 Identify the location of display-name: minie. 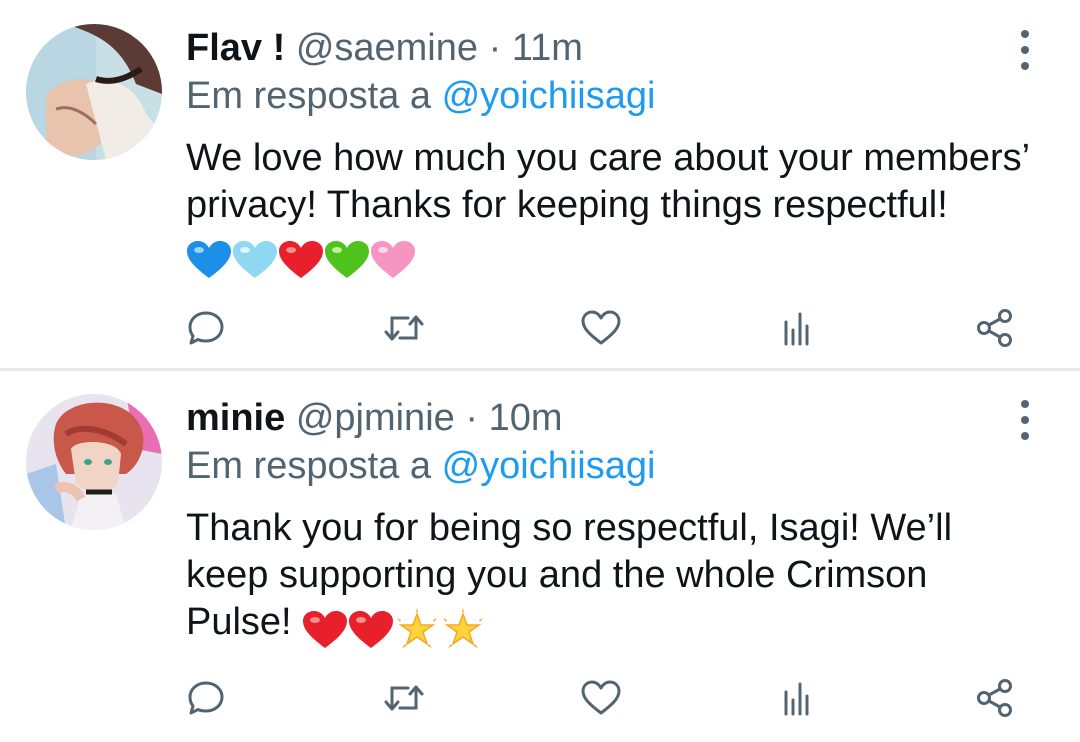
(235, 418).